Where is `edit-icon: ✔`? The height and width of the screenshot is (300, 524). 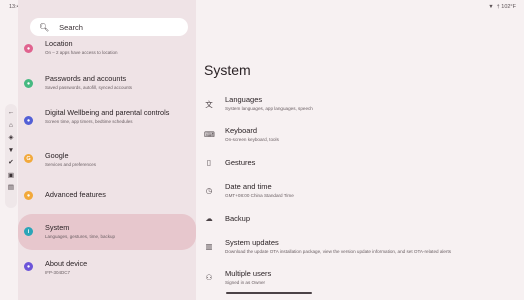 edit-icon: ✔ is located at coordinates (10, 163).